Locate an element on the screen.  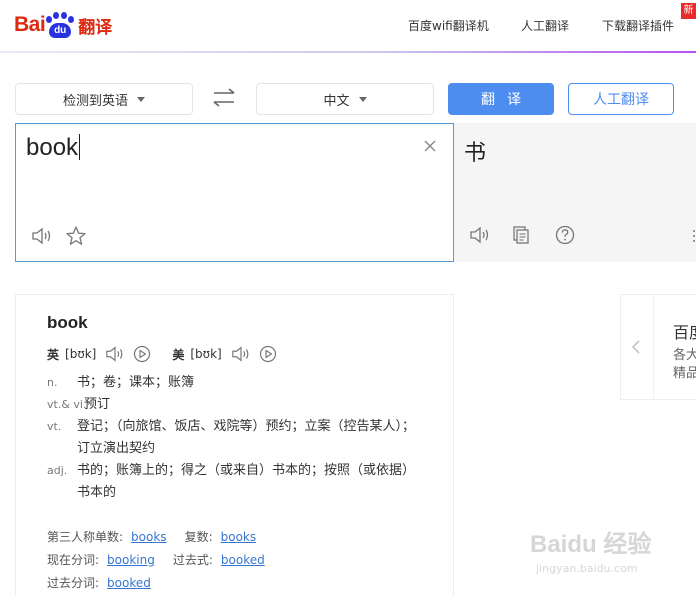
baidu-jingyan-watermark: Baidu 经验 jingyan.baidu.com is located at coordinates (605, 555).